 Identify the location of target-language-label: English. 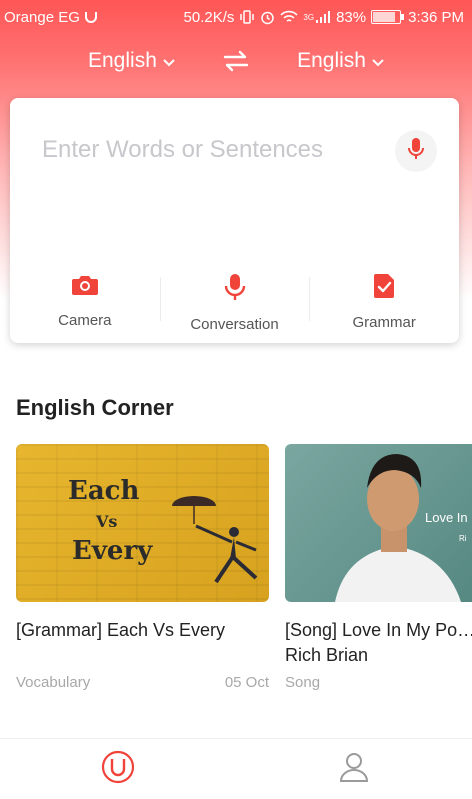
(331, 60).